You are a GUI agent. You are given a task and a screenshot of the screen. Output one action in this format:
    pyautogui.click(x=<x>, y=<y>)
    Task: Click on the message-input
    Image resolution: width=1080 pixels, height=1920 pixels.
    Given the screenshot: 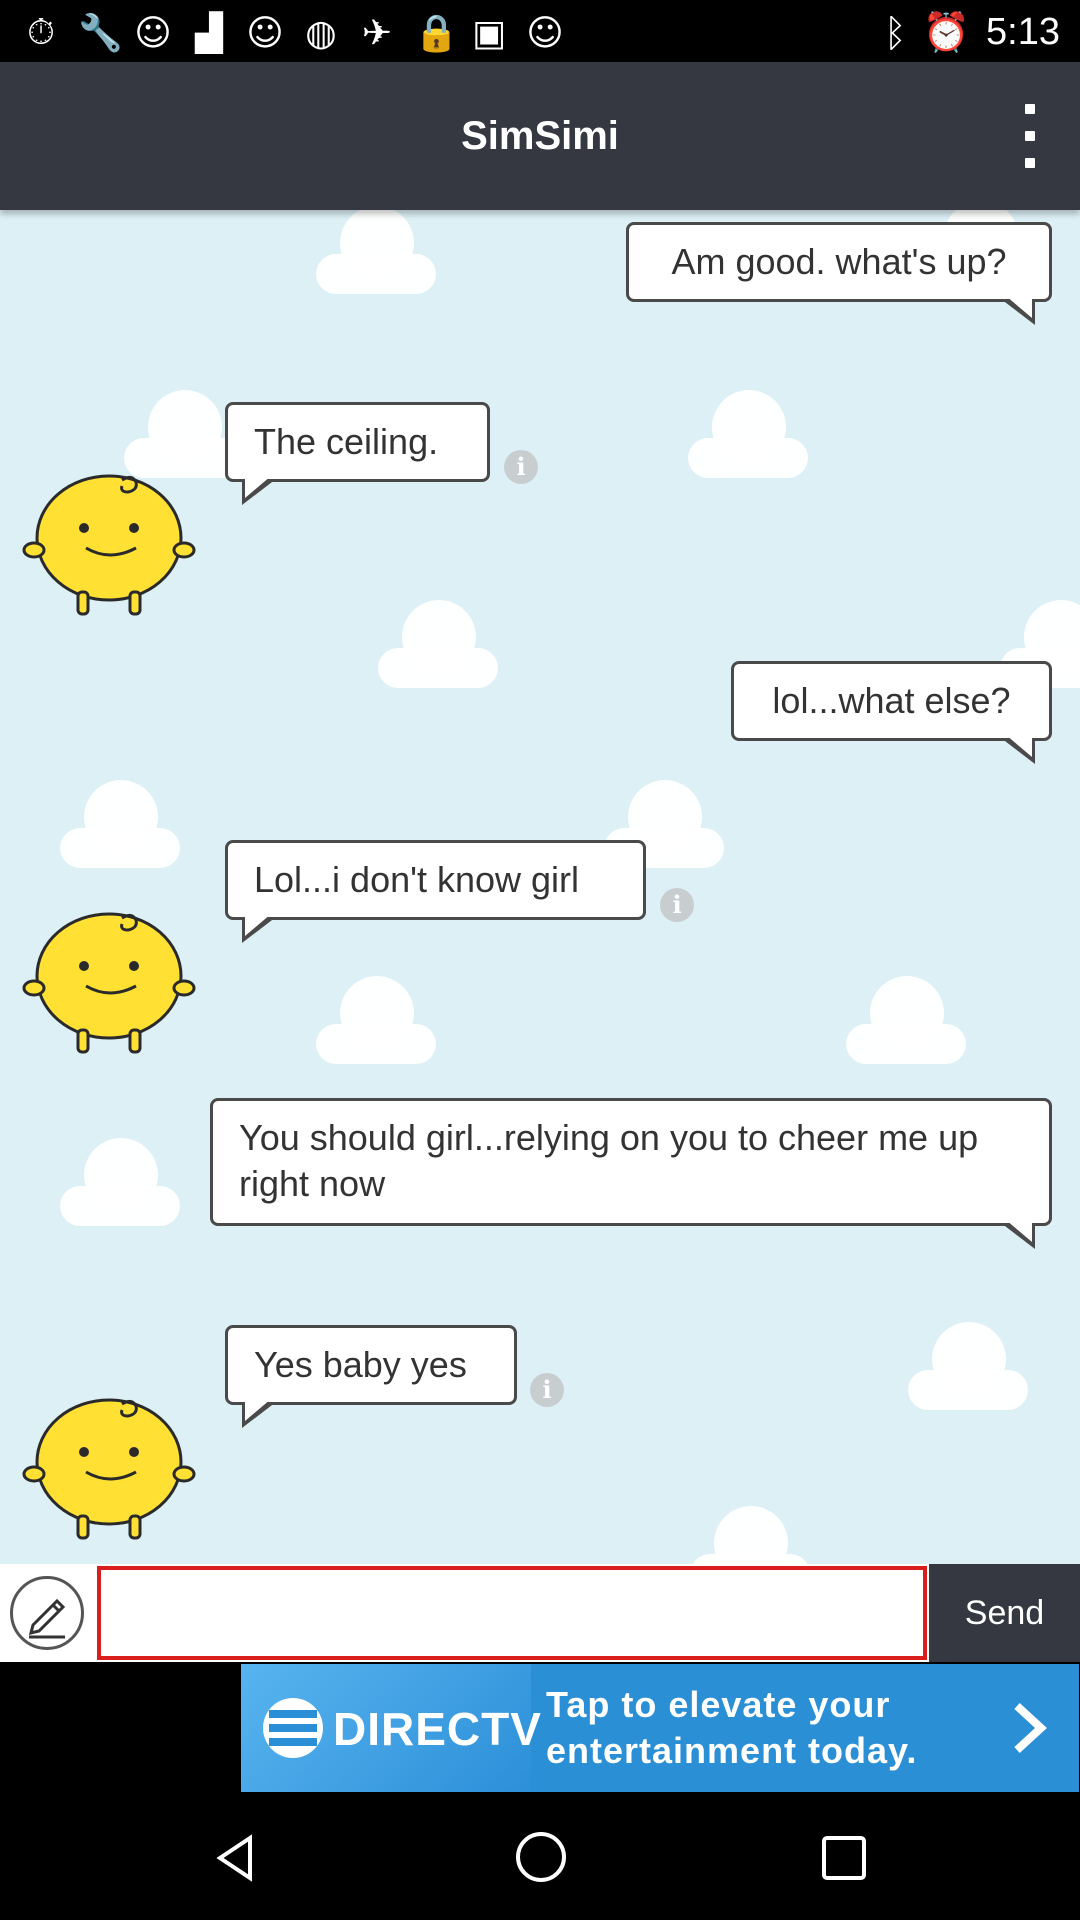 What is the action you would take?
    pyautogui.click(x=512, y=1613)
    